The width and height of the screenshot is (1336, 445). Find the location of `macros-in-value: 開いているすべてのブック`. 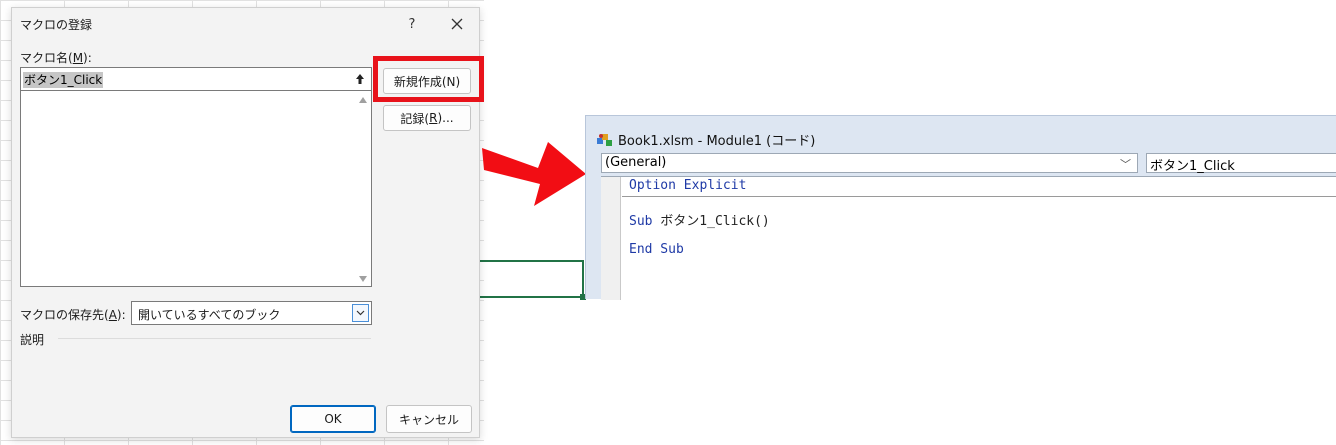

macros-in-value: 開いているすべてのブック is located at coordinates (209, 315).